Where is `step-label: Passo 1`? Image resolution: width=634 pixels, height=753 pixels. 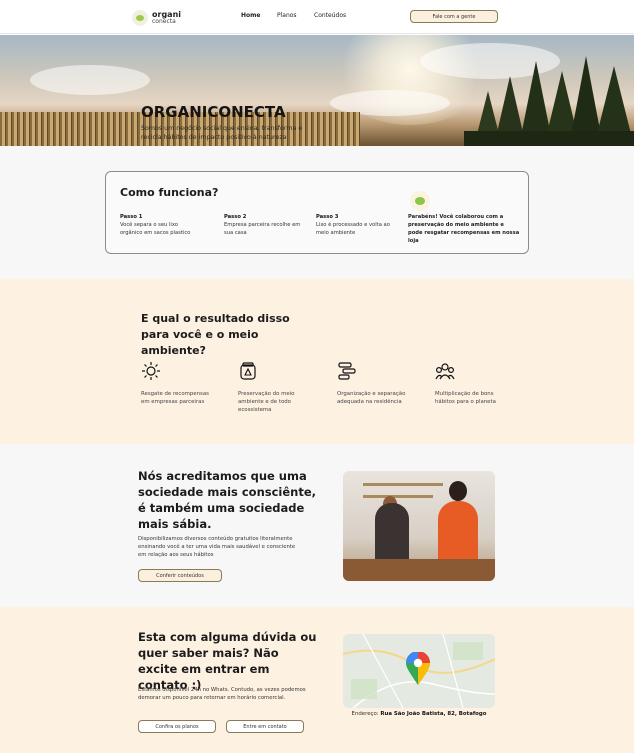 step-label: Passo 1 is located at coordinates (131, 217).